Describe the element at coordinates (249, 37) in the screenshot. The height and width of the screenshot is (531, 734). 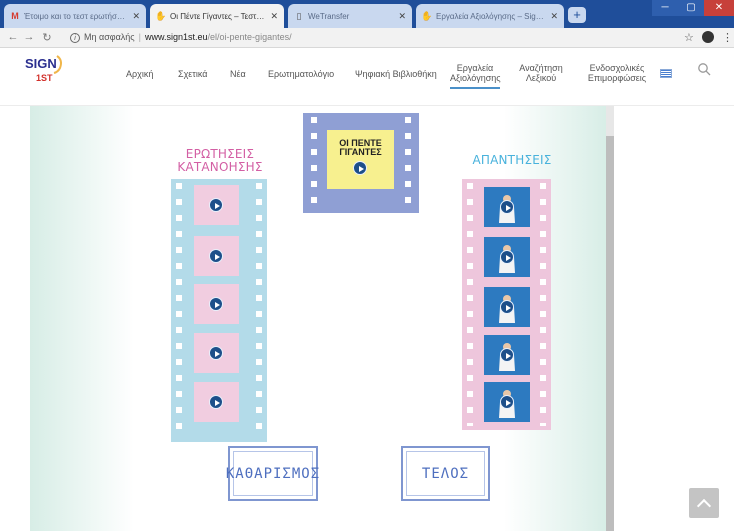
I see `url-path: /el/oi-pente-gigantes/` at that location.